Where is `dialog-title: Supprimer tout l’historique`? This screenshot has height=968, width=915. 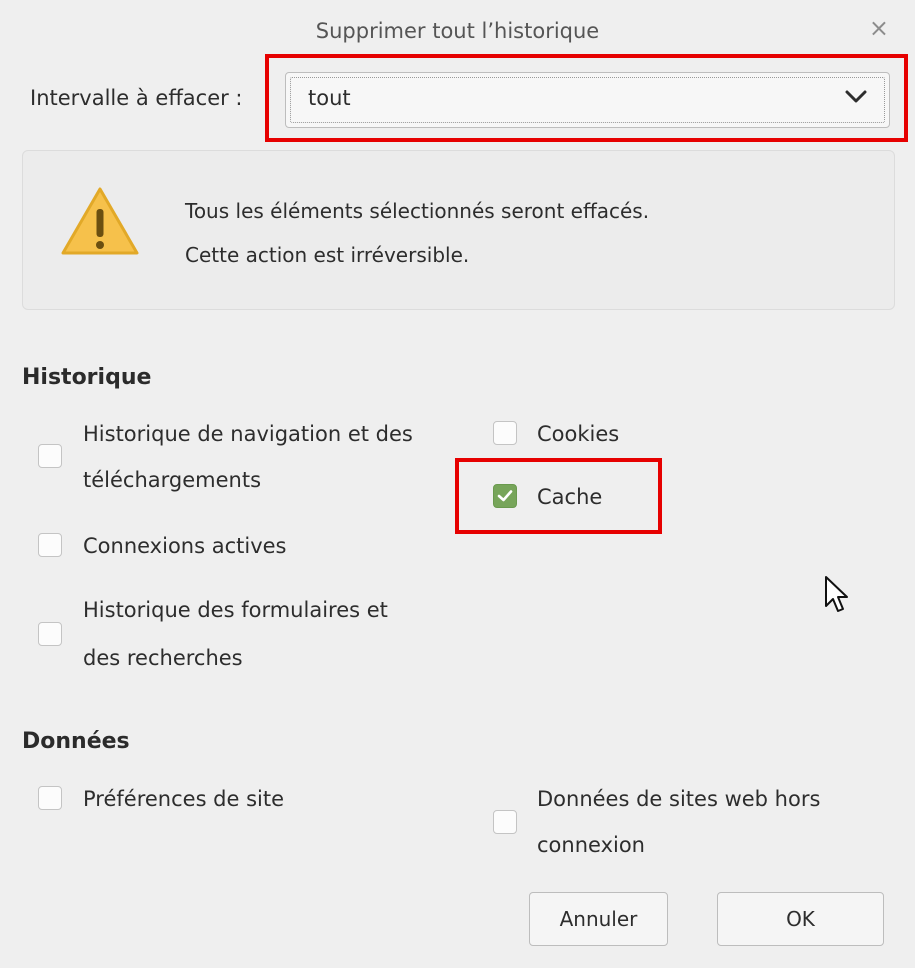 dialog-title: Supprimer tout l’historique is located at coordinates (457, 31).